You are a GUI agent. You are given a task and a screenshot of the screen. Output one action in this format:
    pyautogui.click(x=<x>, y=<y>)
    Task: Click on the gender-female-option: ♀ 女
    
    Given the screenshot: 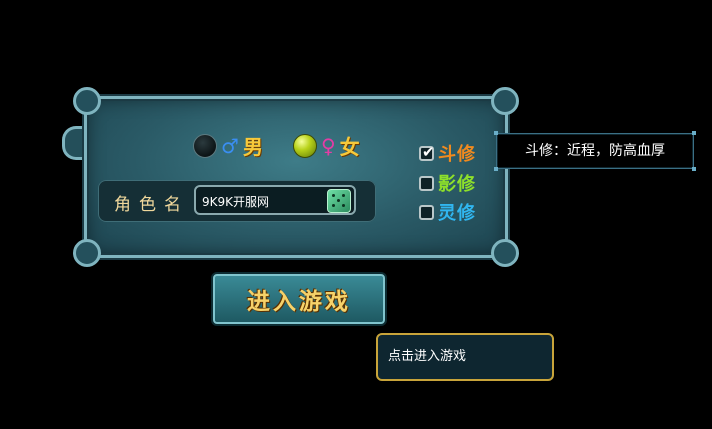 What is the action you would take?
    pyautogui.click(x=326, y=145)
    